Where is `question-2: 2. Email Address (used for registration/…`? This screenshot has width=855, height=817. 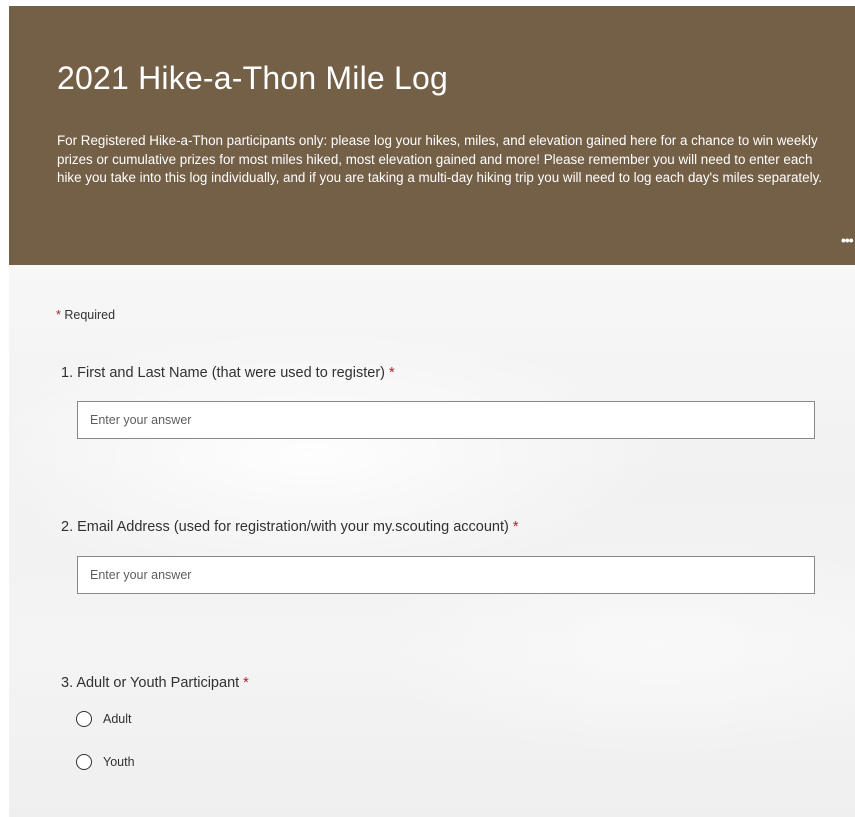 question-2: 2. Email Address (used for registration/… is located at coordinates (451, 556).